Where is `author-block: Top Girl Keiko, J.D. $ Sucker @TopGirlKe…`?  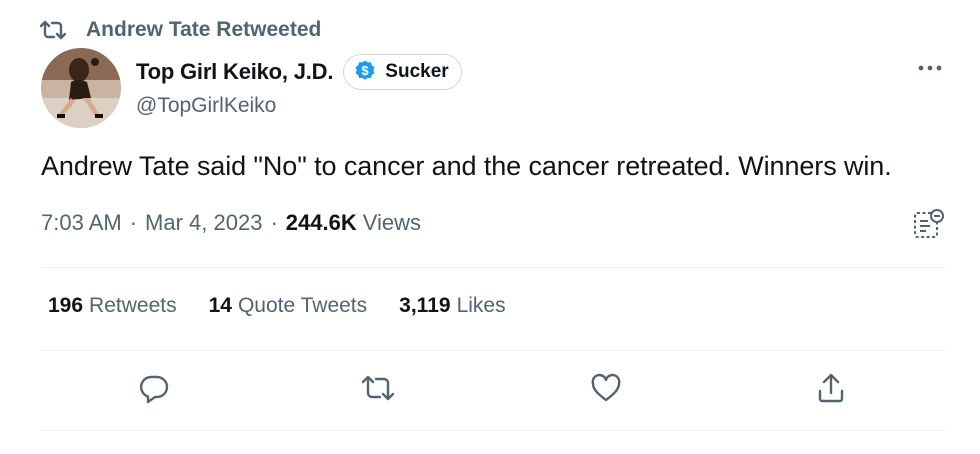
author-block: Top Girl Keiko, J.D. $ Sucker @TopGirlKe… is located at coordinates (299, 86).